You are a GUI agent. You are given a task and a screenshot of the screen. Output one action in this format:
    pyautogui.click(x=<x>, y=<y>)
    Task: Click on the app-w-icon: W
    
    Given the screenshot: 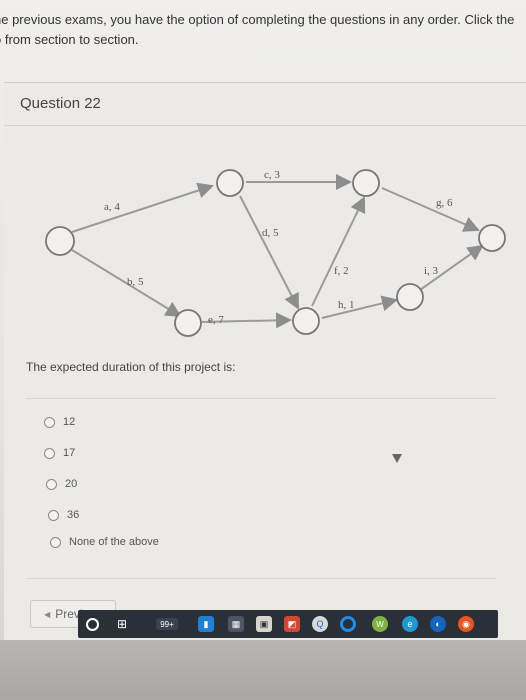 What is the action you would take?
    pyautogui.click(x=380, y=624)
    